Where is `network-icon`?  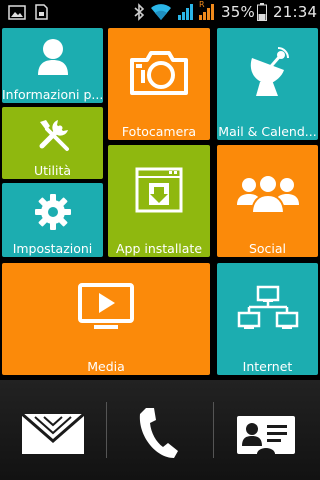 network-icon is located at coordinates (267, 307).